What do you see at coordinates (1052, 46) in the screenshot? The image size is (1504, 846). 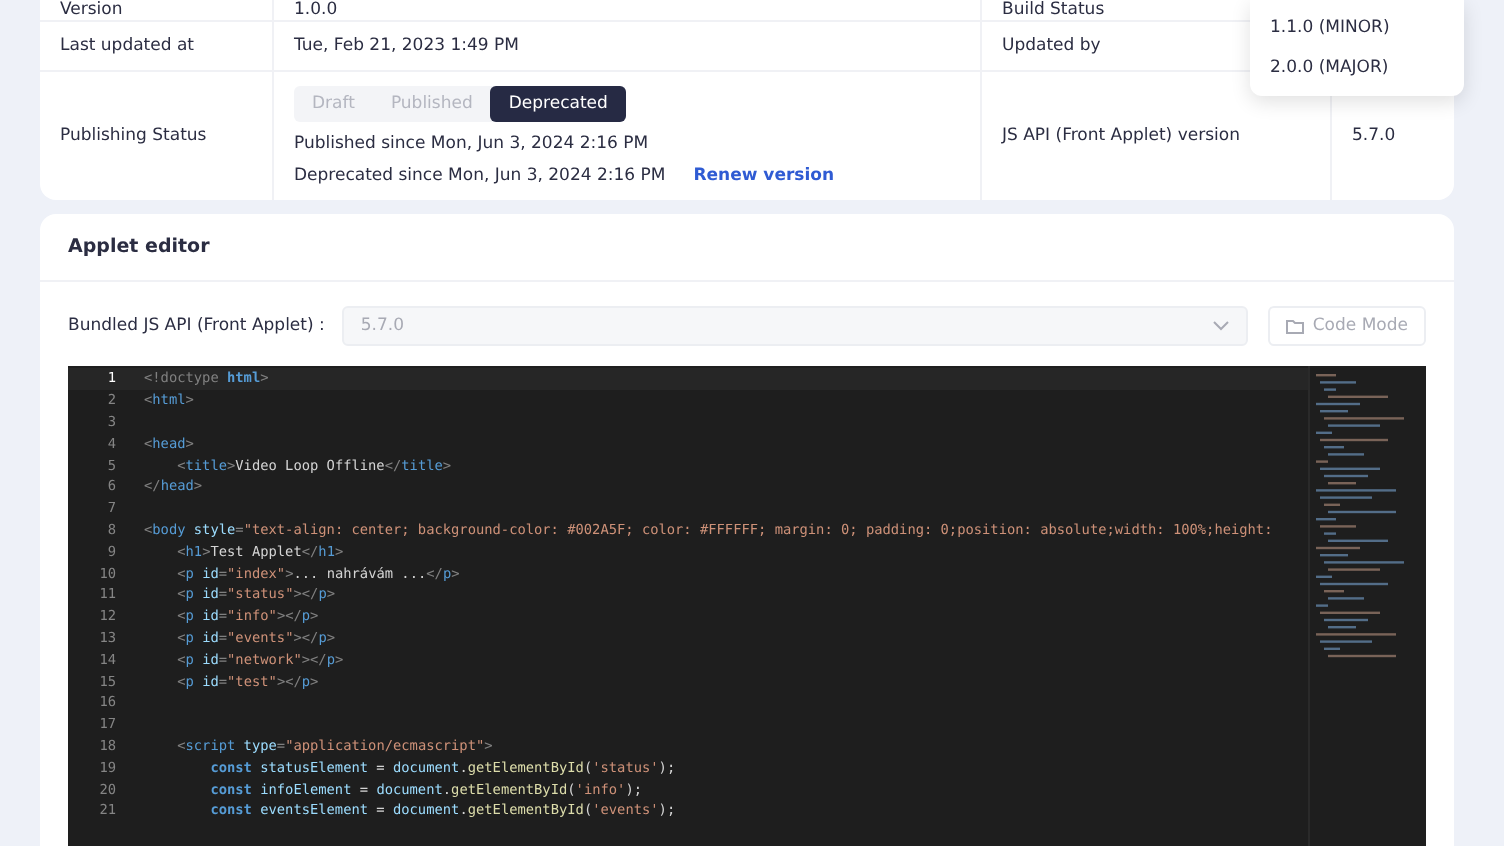 I see `field-label: Updated by` at bounding box center [1052, 46].